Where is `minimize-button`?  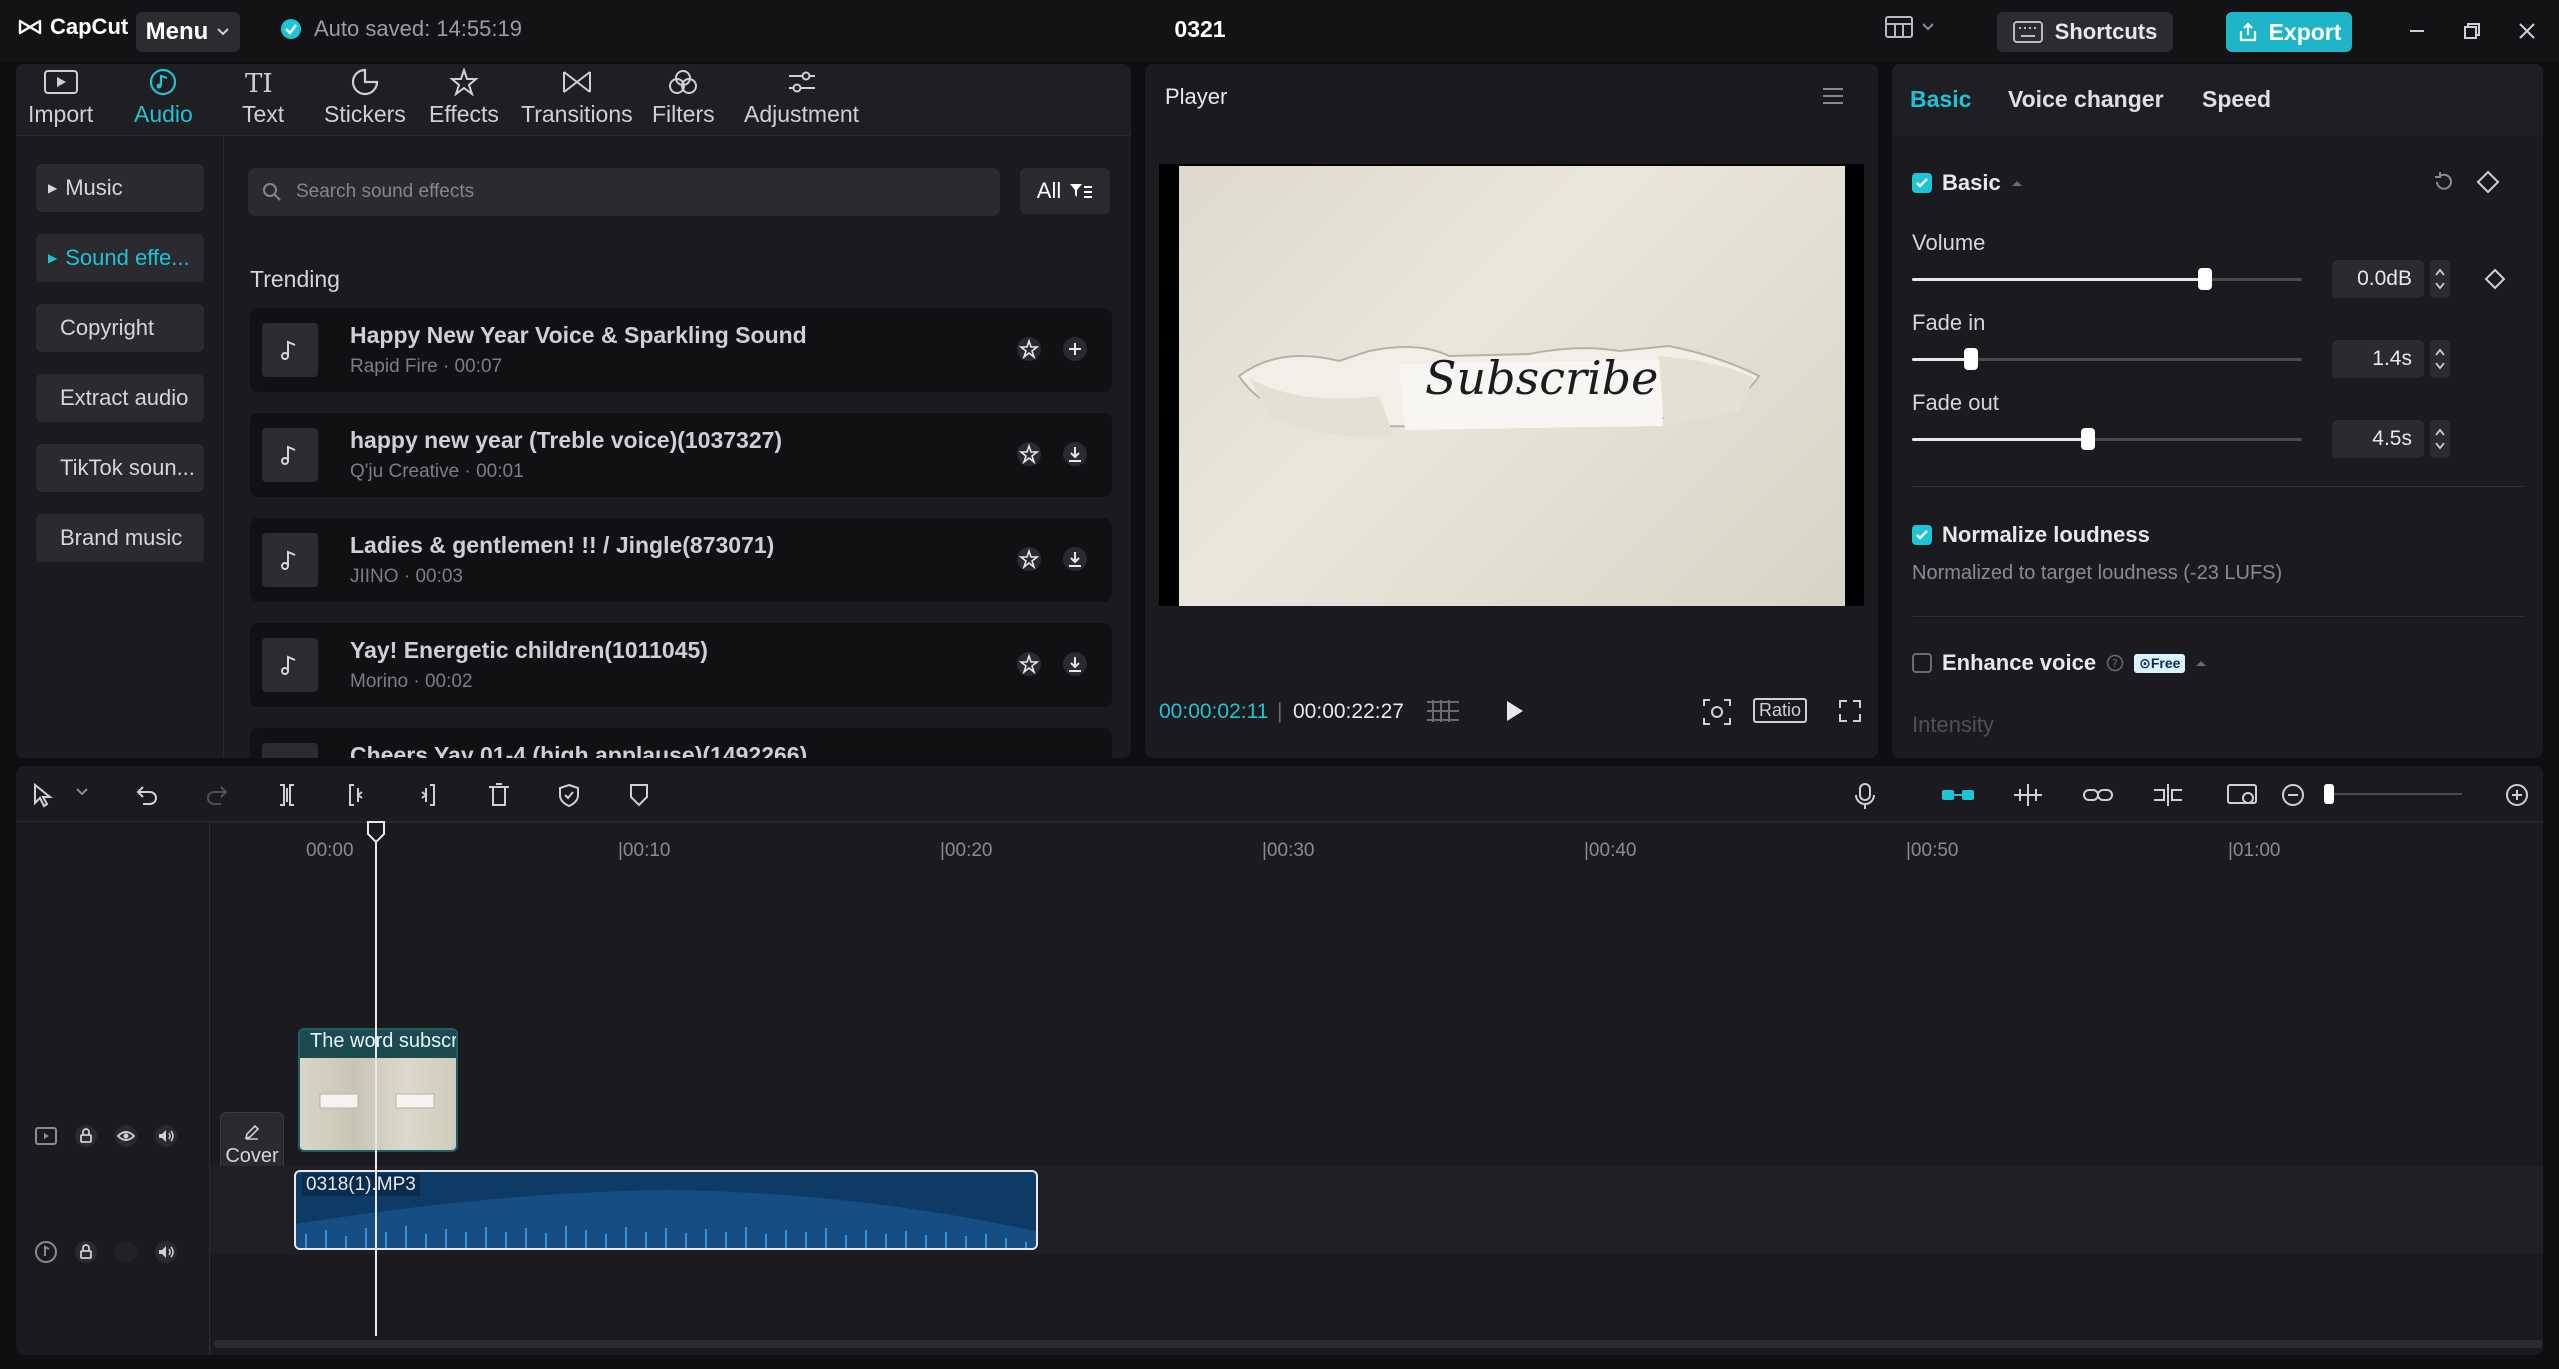 minimize-button is located at coordinates (2417, 31).